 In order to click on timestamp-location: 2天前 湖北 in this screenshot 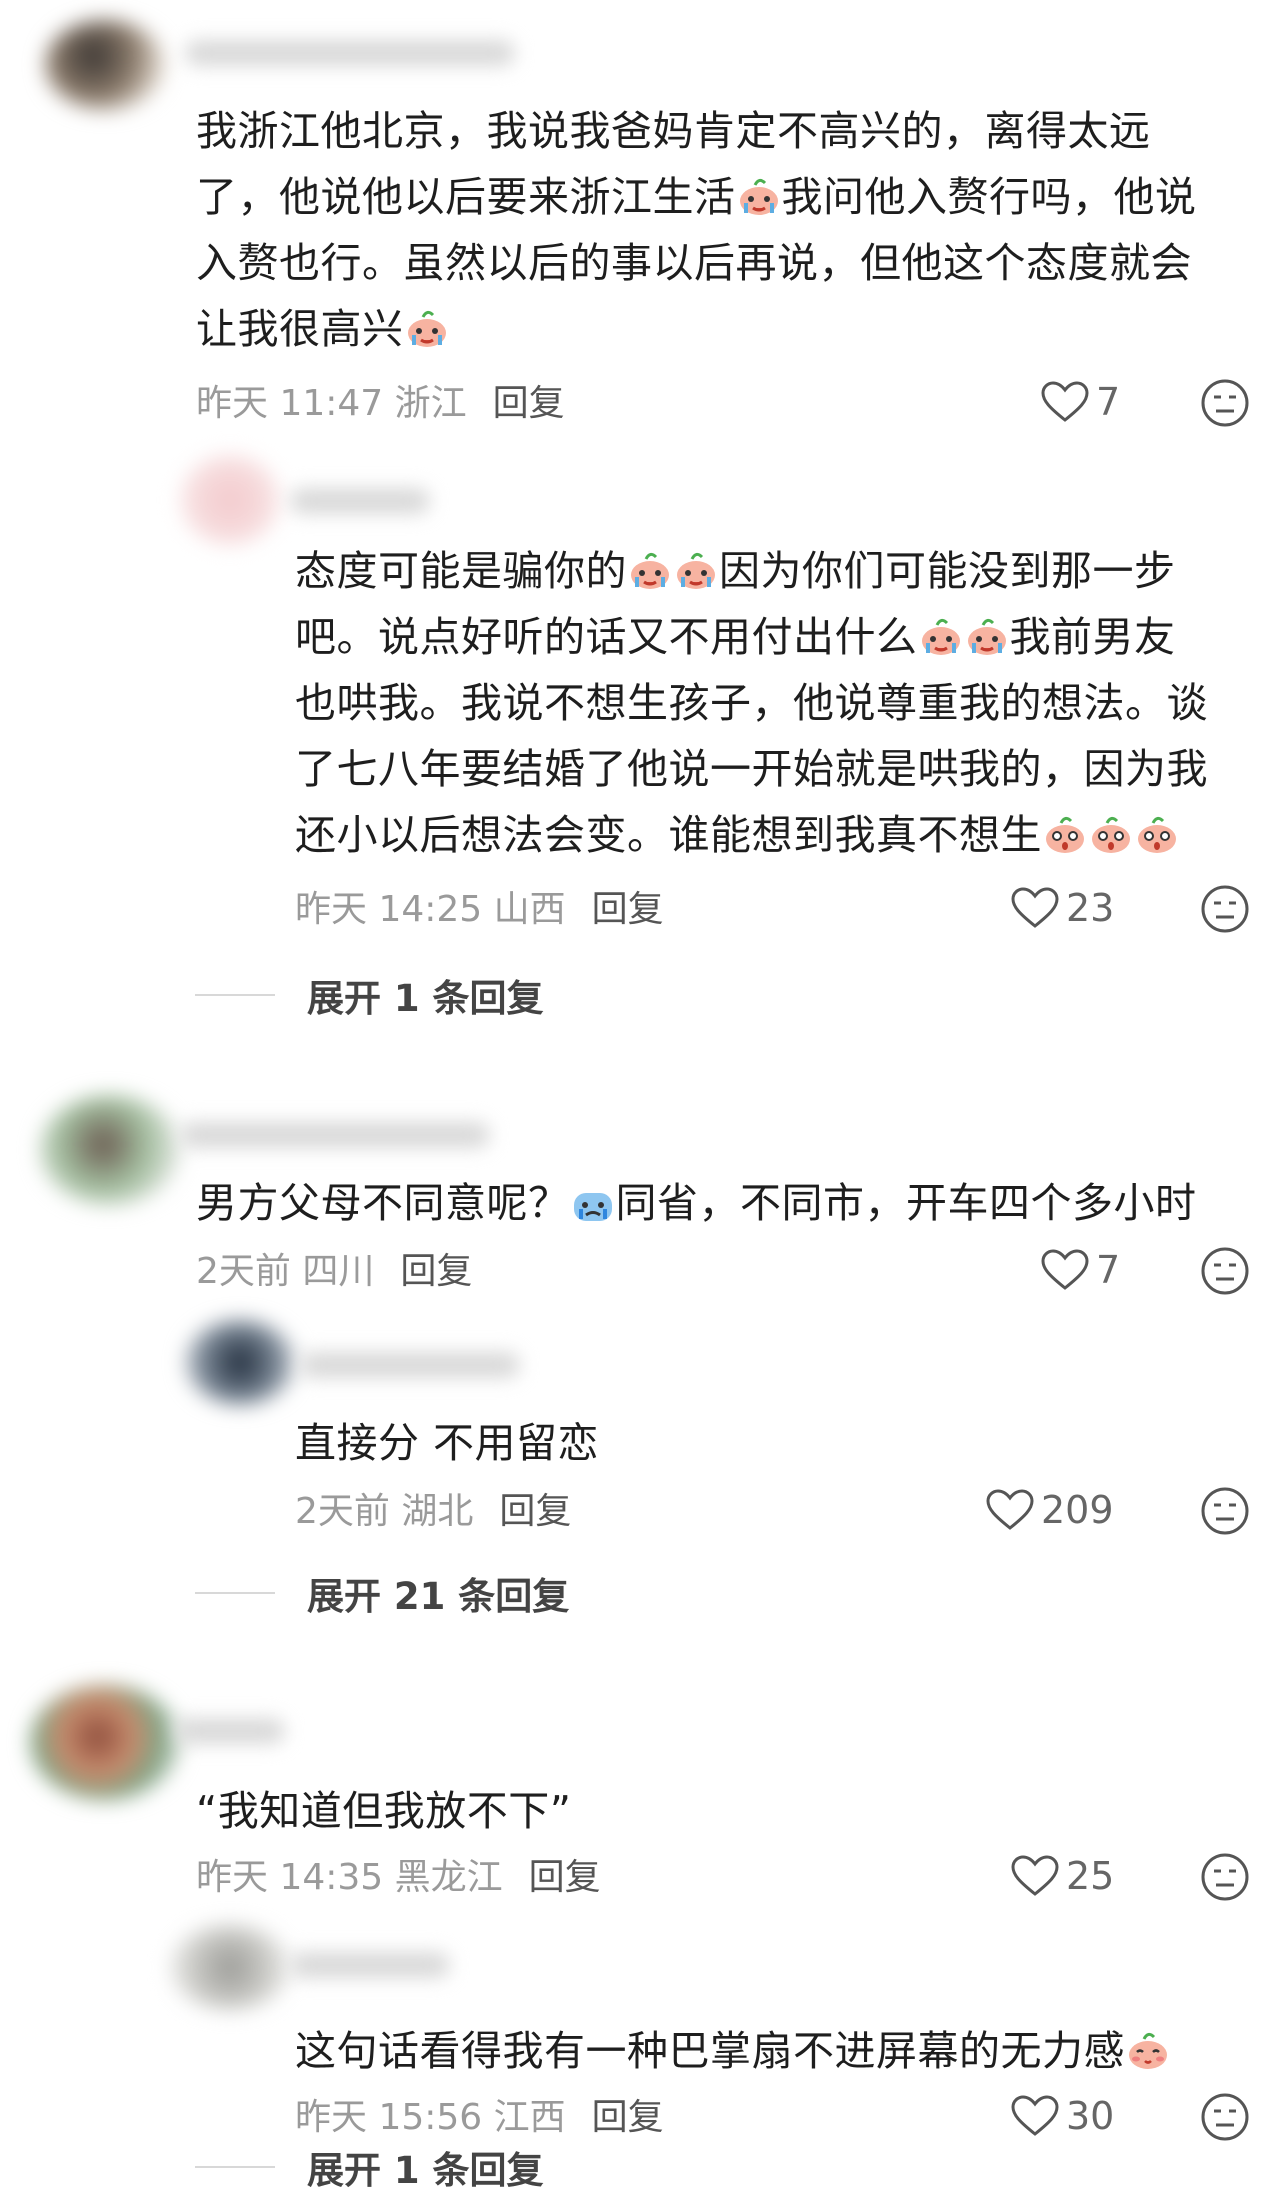, I will do `click(384, 1511)`.